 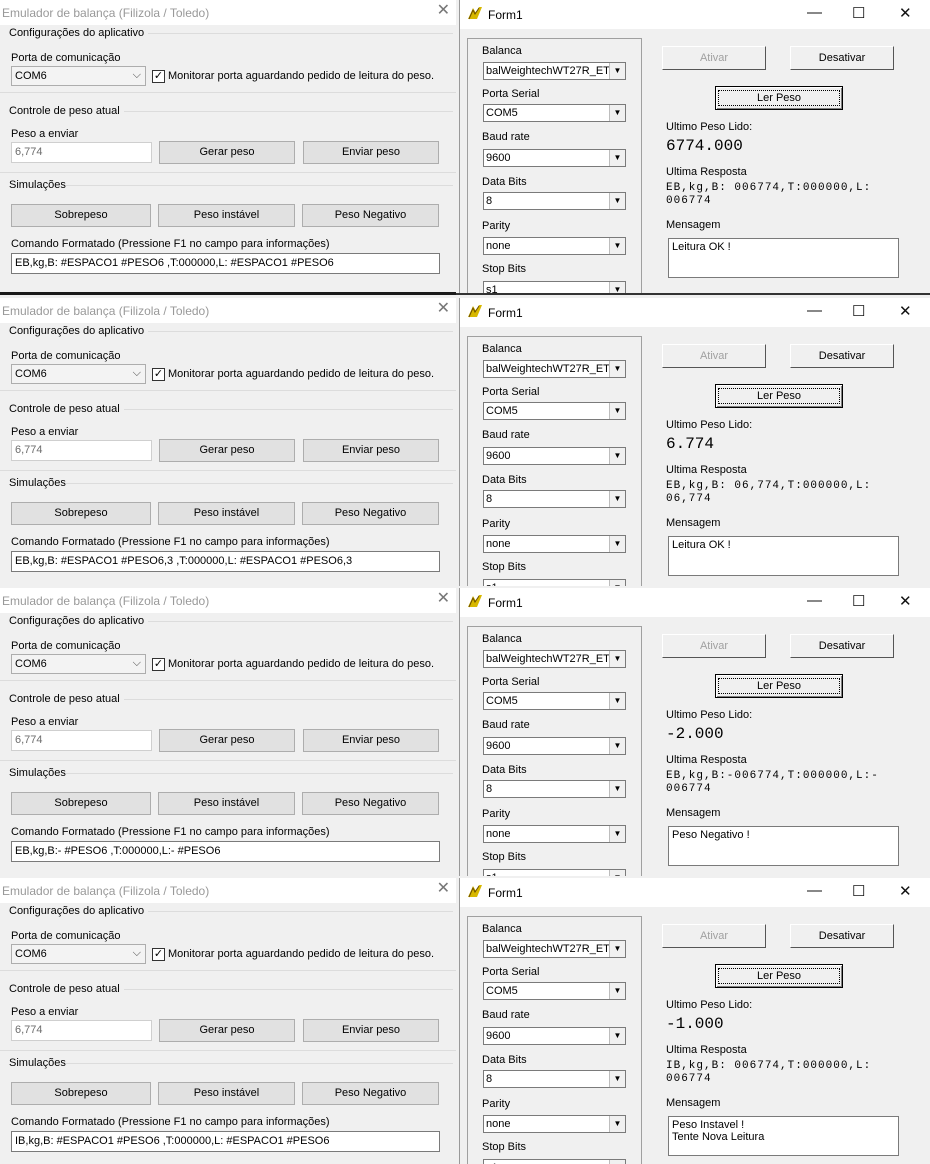 What do you see at coordinates (225, 851) in the screenshot?
I see `command-input: EB,kg,B:- #PESO6 ,T:000000,L:- #PESO6` at bounding box center [225, 851].